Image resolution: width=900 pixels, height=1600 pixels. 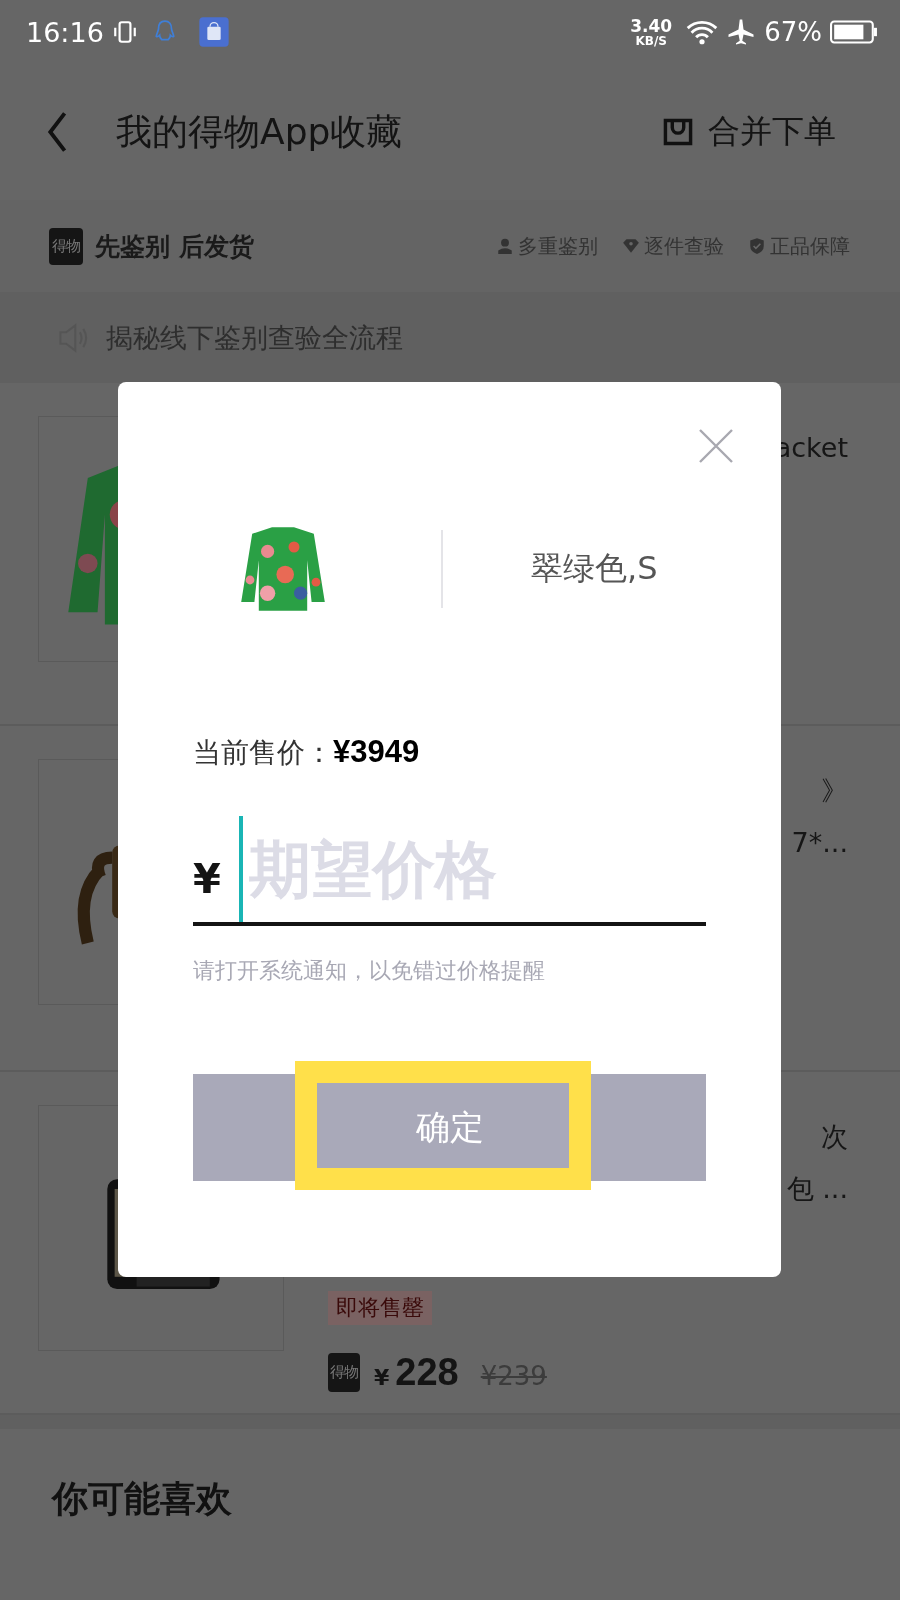 I want to click on status-time: 16:16, so click(x=65, y=32).